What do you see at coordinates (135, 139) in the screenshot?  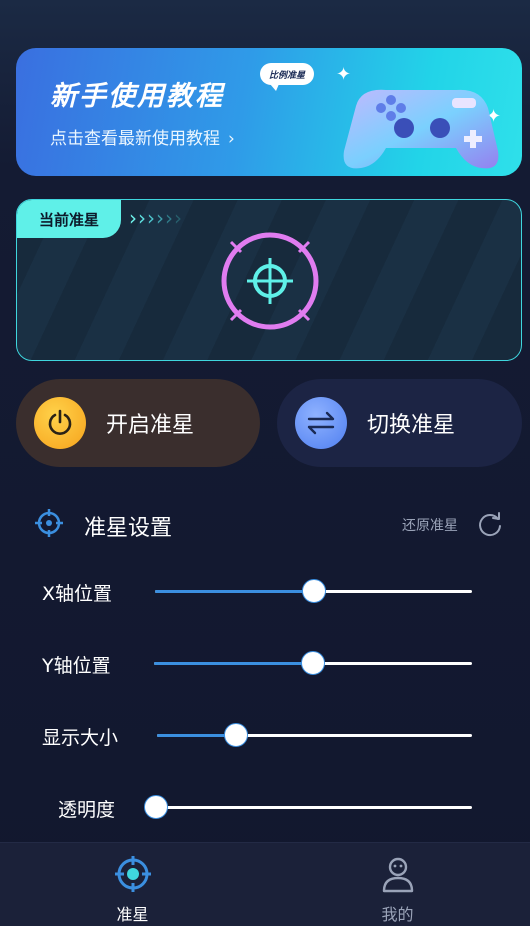 I see `banner-subtitle-text: 点击查看最新使用教程` at bounding box center [135, 139].